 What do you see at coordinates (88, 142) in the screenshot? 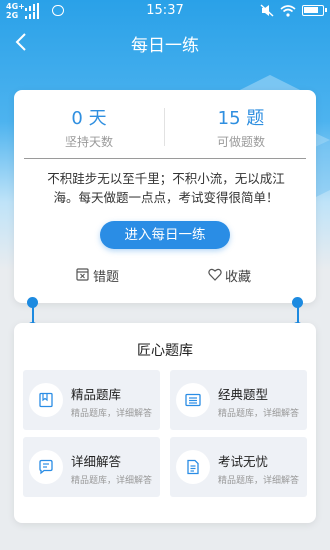
I see `stat-label: 坚持天数` at bounding box center [88, 142].